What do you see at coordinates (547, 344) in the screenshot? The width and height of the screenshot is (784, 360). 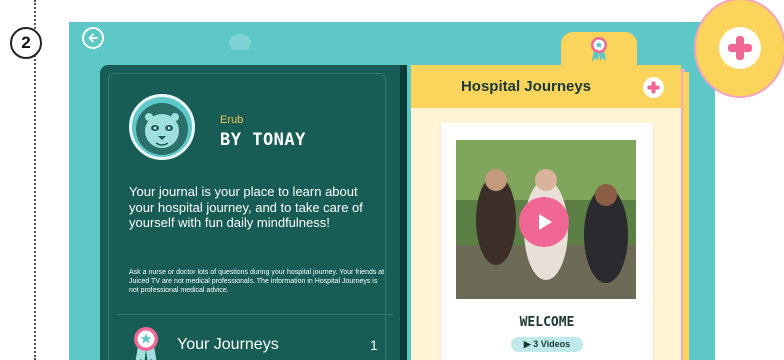 I see `videos-count-badge: ▶ 3 Videos` at bounding box center [547, 344].